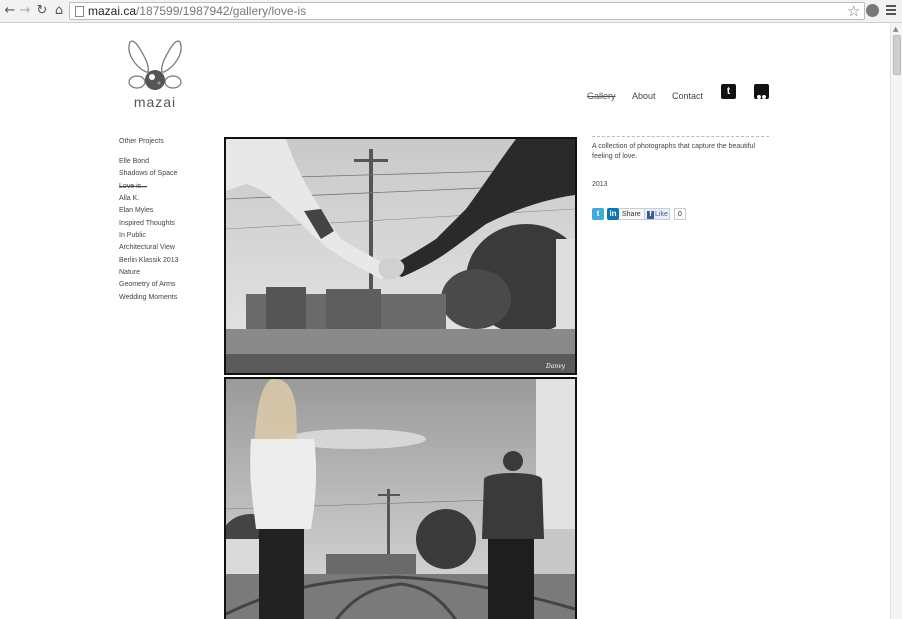 The height and width of the screenshot is (619, 902). I want to click on browser-menu-icon, so click(891, 10).